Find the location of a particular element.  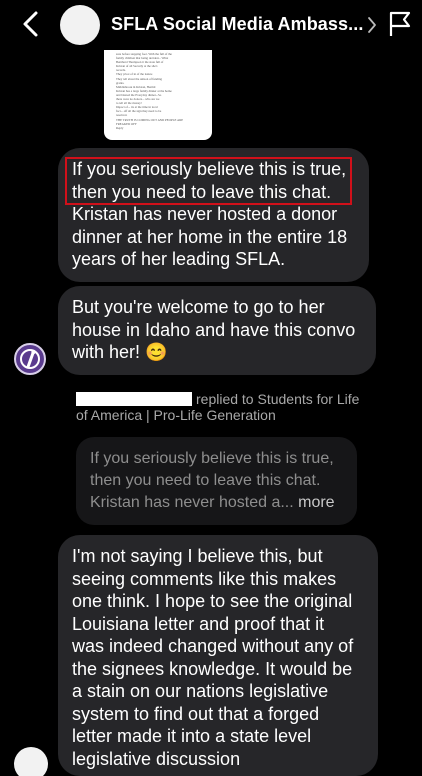

message-line: the signees knowledge. It would be is located at coordinates (212, 668).